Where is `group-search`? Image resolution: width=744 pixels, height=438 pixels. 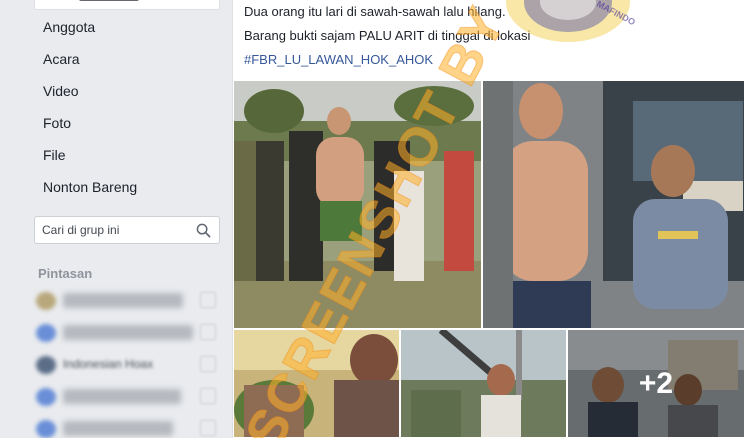
group-search is located at coordinates (127, 230).